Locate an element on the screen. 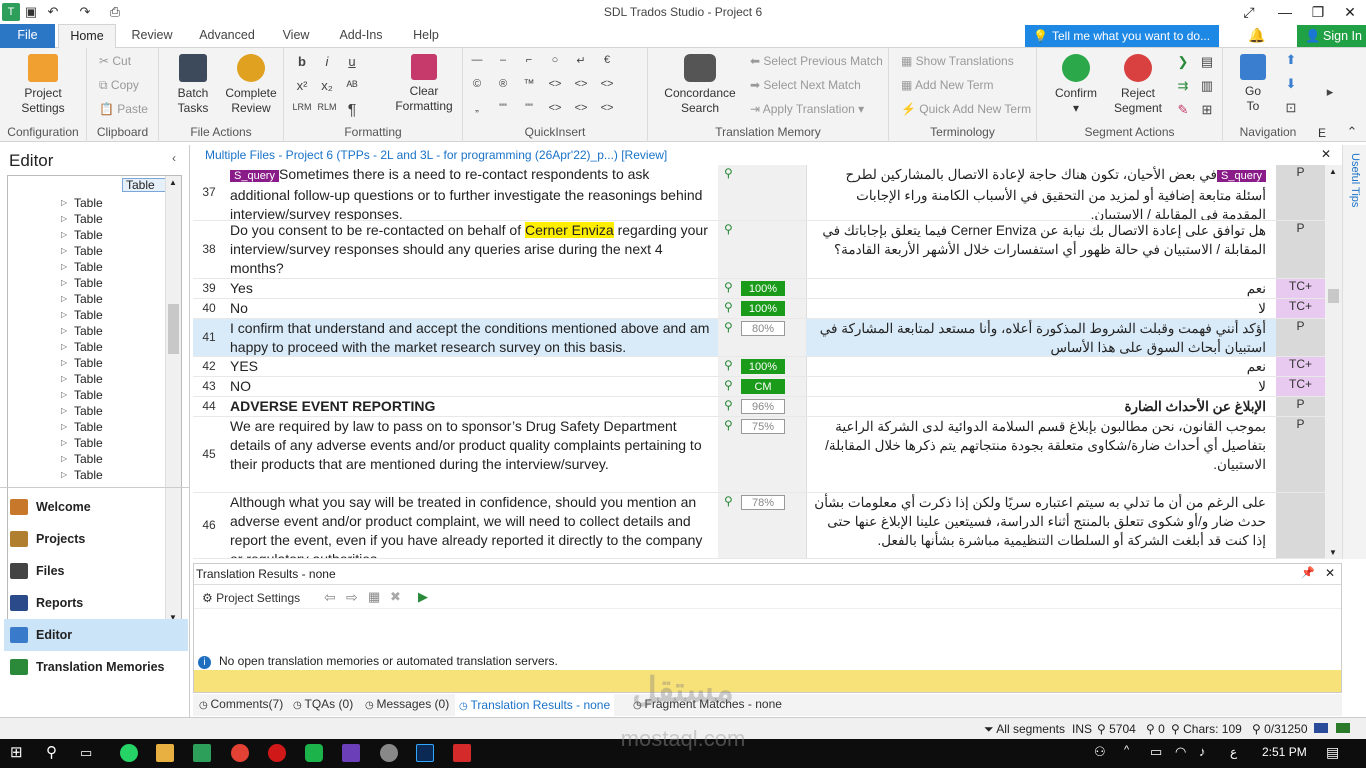 The image size is (1366, 768). paragraph-button: ¶ is located at coordinates (352, 111).